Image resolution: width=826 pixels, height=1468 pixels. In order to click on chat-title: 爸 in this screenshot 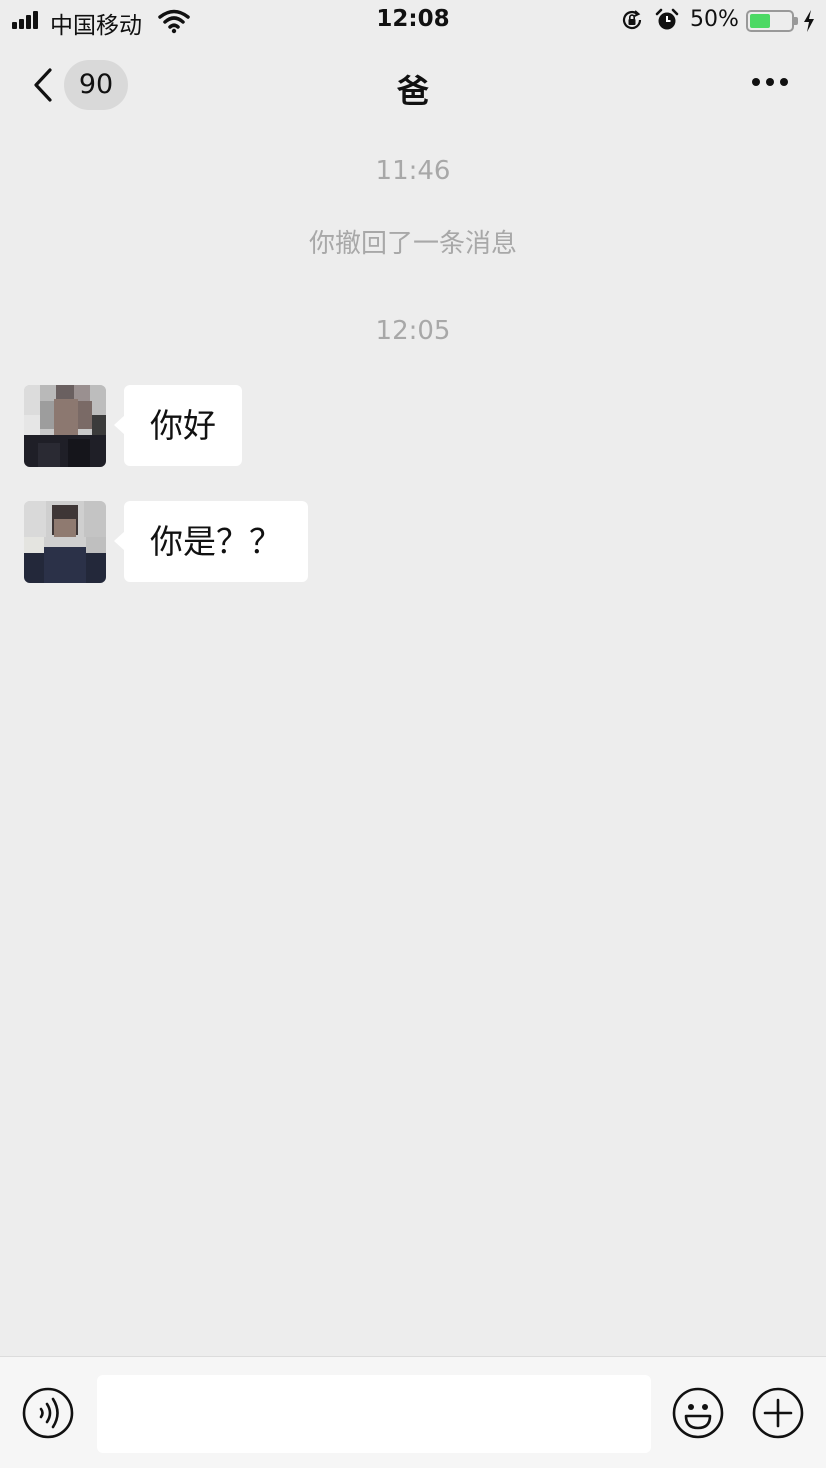, I will do `click(412, 91)`.